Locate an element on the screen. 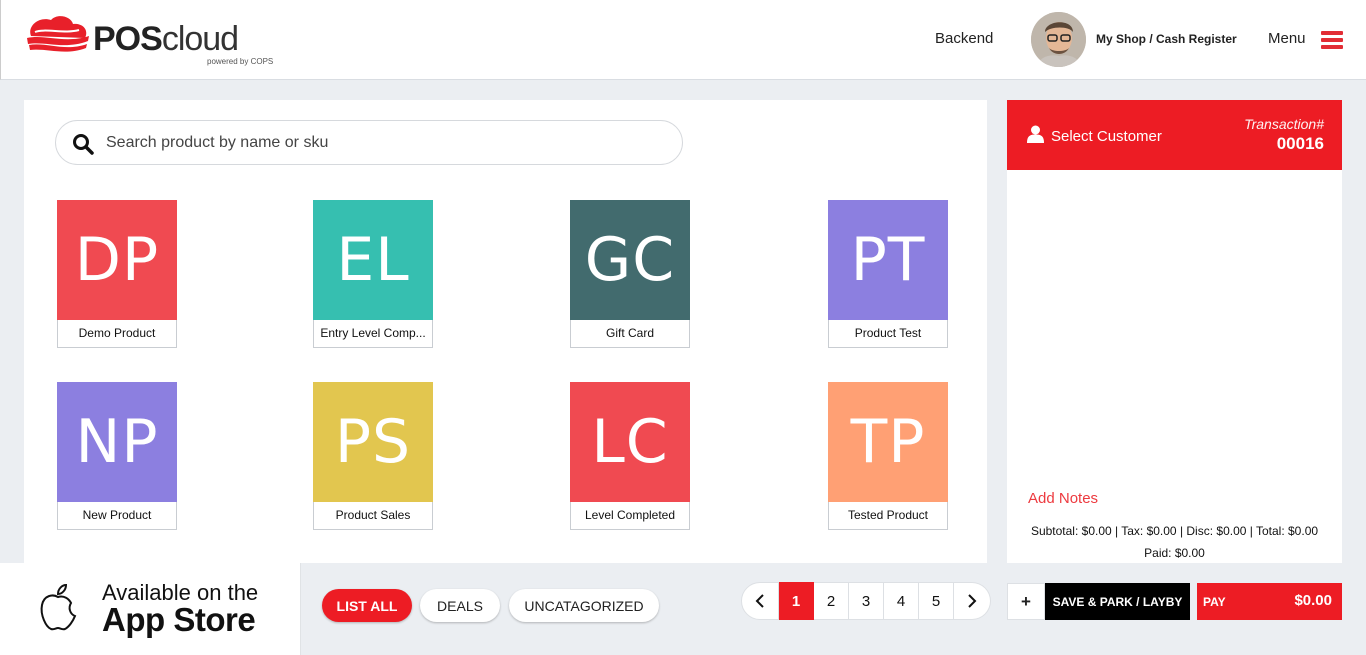  user-icon is located at coordinates (1035, 134).